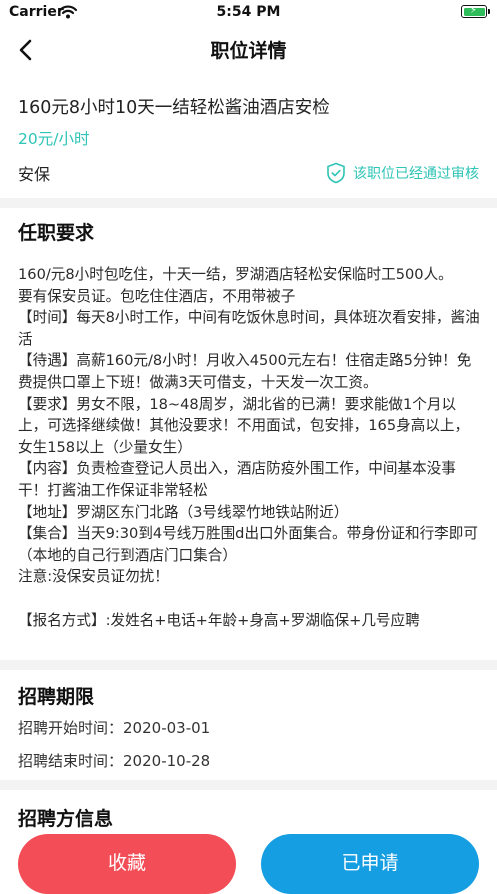  Describe the element at coordinates (127, 864) in the screenshot. I see `favorite-button: 收藏` at that location.